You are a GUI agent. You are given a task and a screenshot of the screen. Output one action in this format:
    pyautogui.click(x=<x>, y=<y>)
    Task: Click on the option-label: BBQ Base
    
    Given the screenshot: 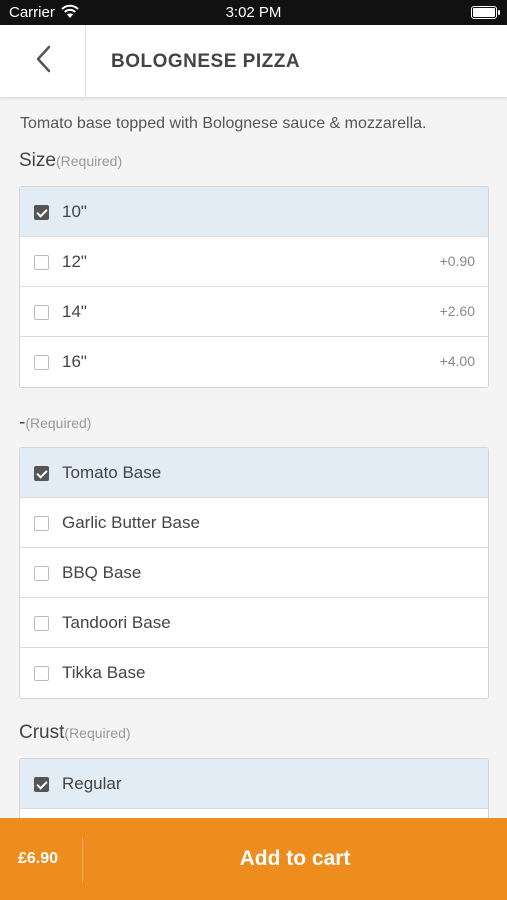 What is the action you would take?
    pyautogui.click(x=102, y=572)
    